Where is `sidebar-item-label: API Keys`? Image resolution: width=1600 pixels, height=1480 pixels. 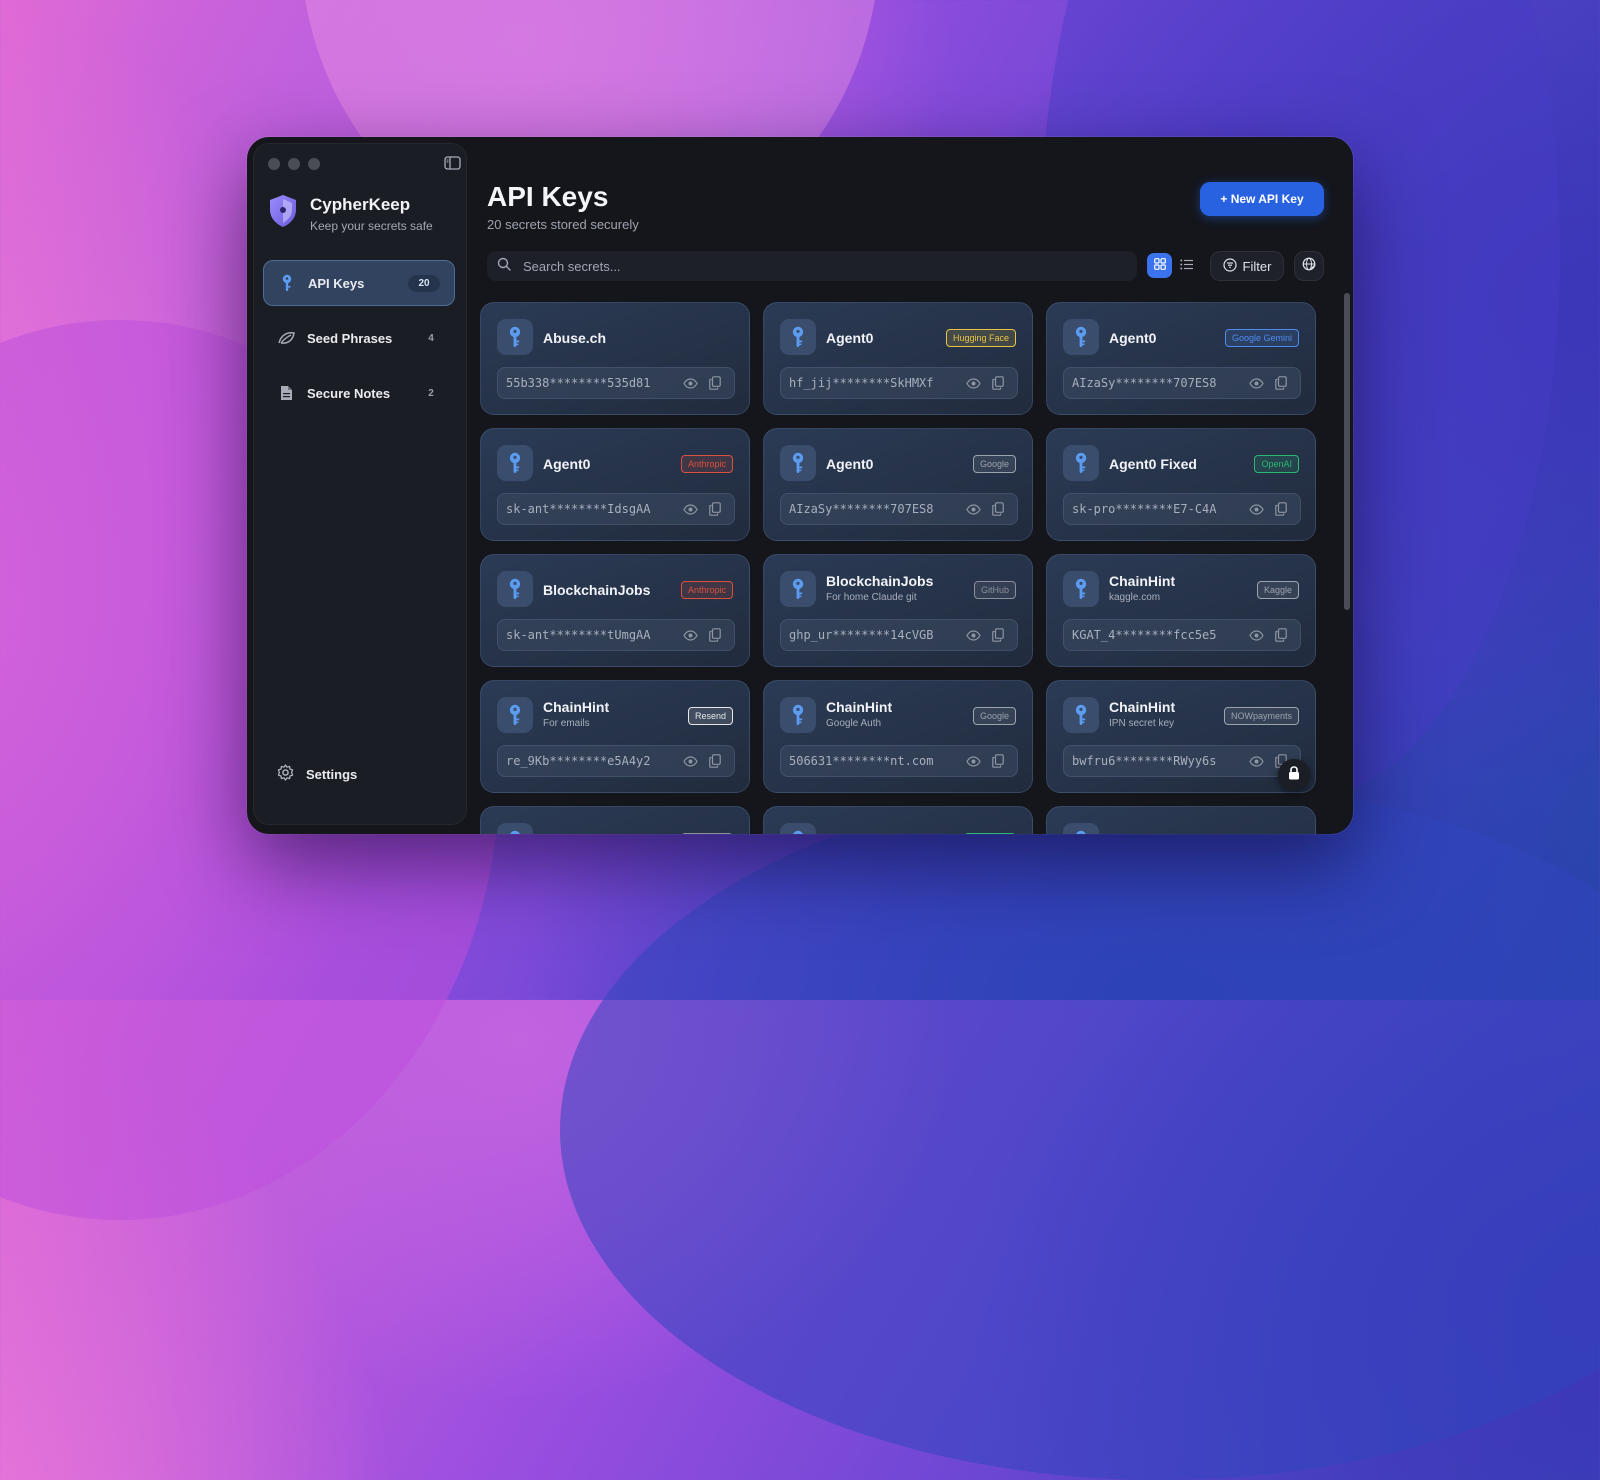
sidebar-item-label: API Keys is located at coordinates (358, 283).